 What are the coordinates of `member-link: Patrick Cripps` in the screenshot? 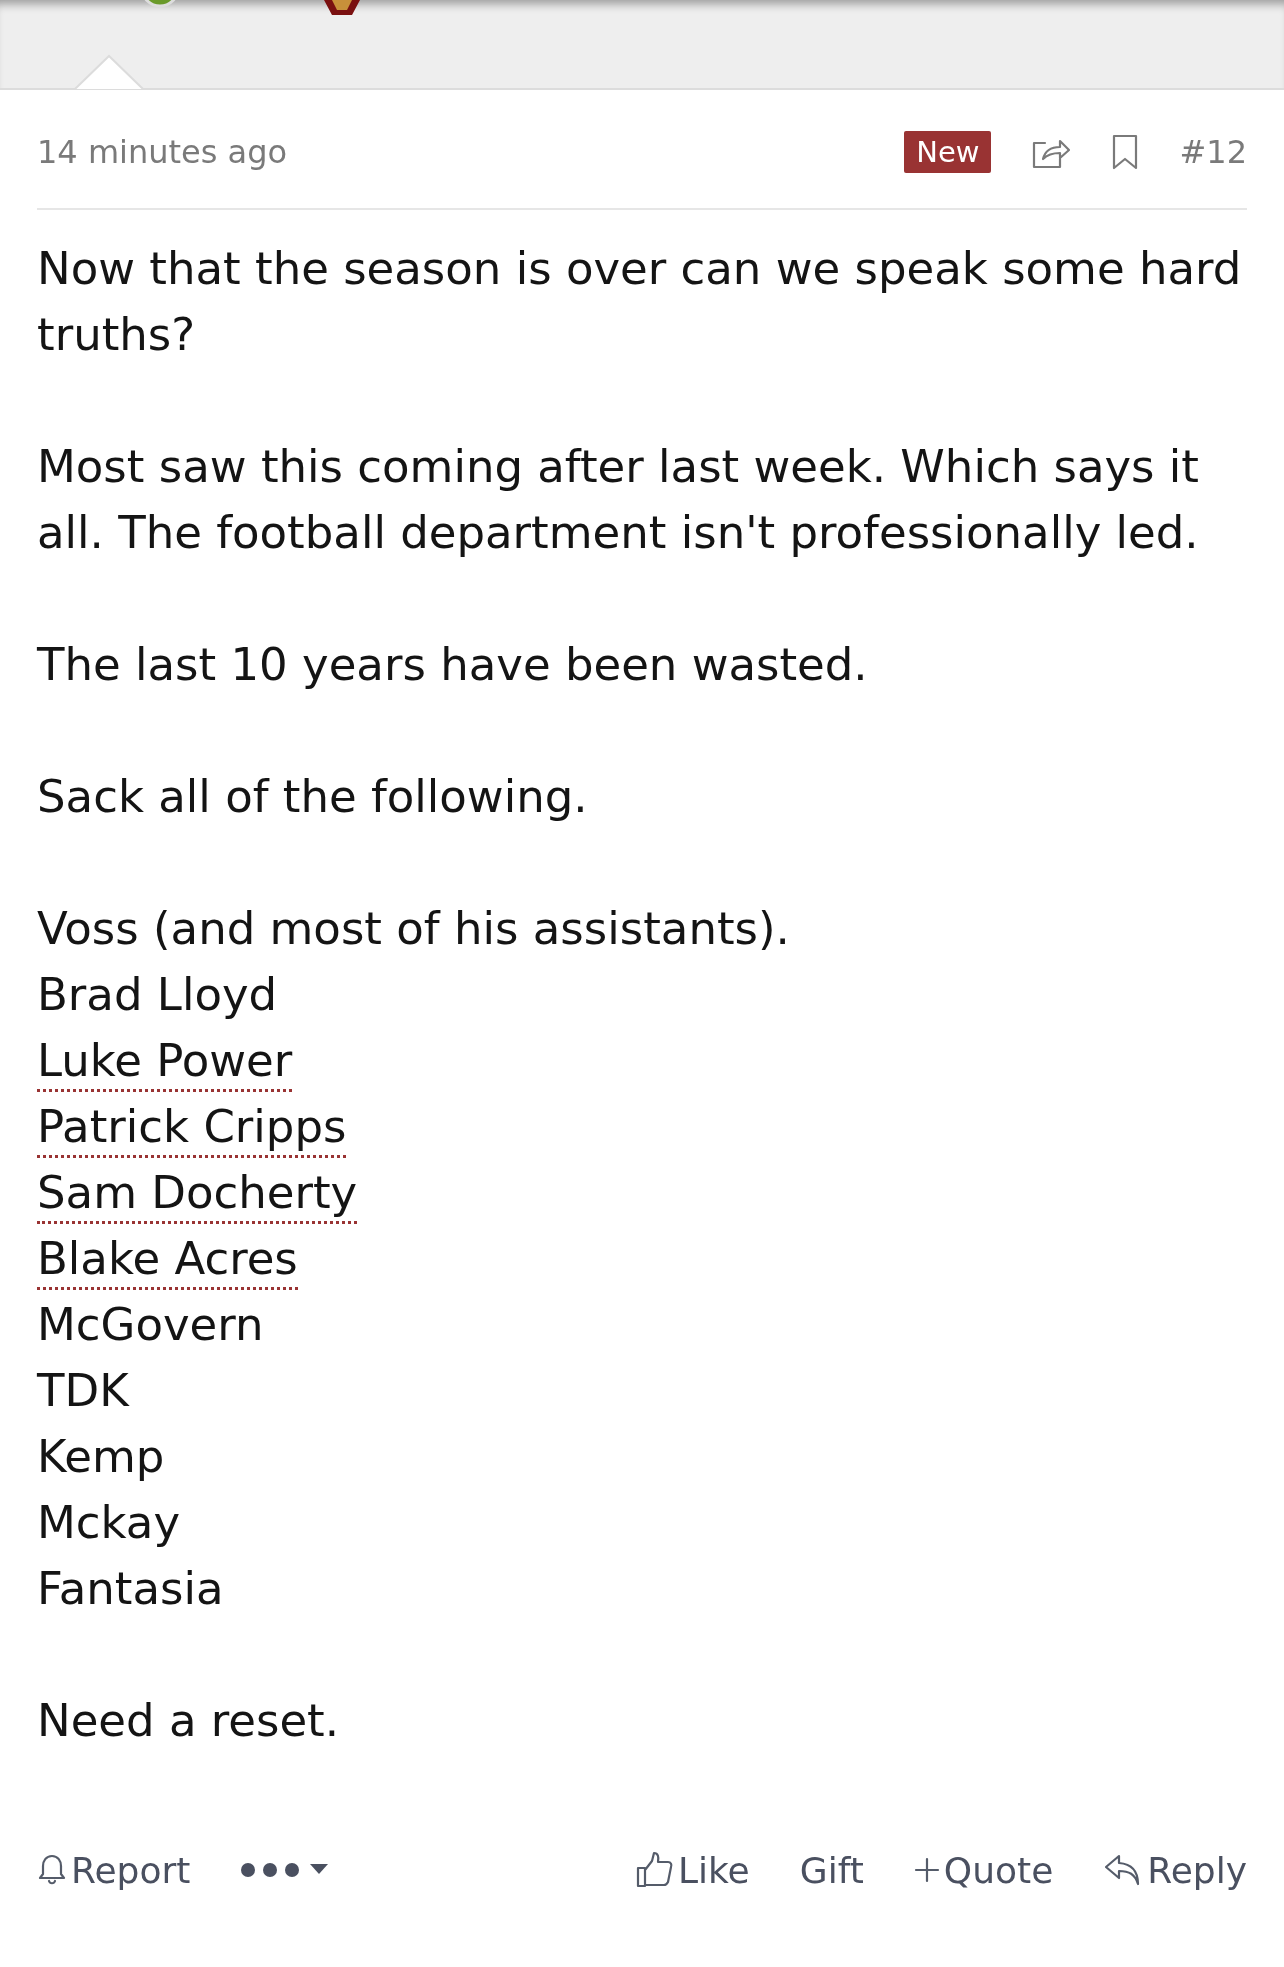 It's located at (192, 1129).